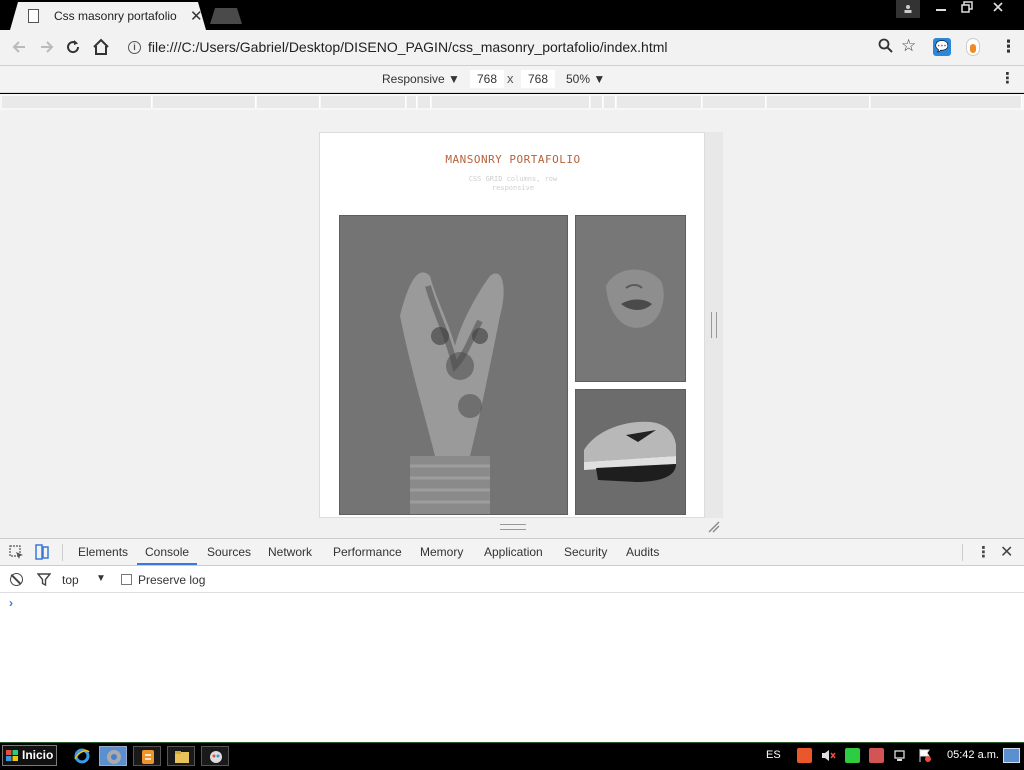 The image size is (1024, 770). I want to click on device-toolbar: Responsive ▼ 768 x 768 50% ▼ ⋮, so click(512, 79).